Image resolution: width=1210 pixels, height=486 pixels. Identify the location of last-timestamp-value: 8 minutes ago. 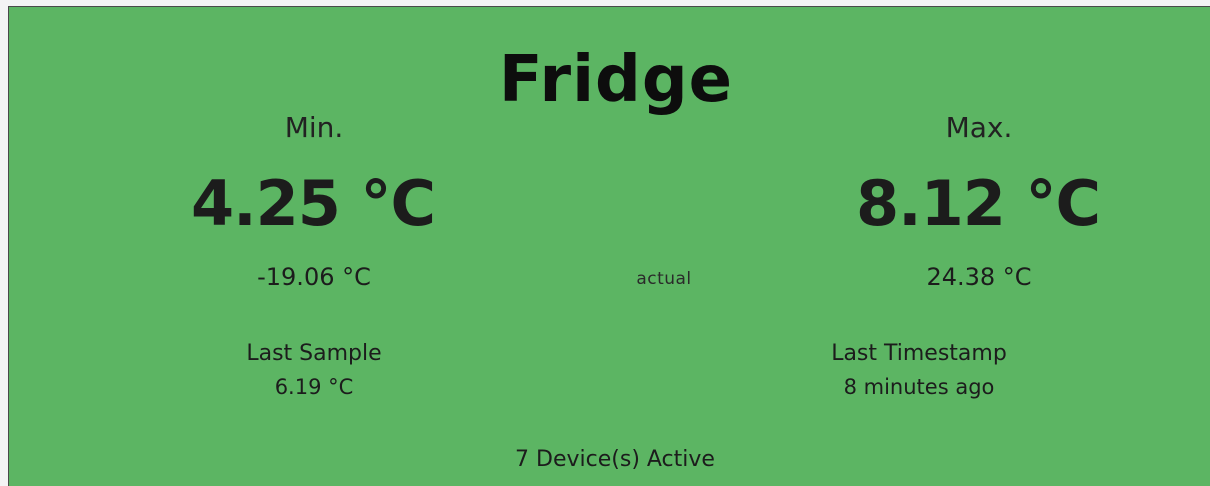
(919, 387).